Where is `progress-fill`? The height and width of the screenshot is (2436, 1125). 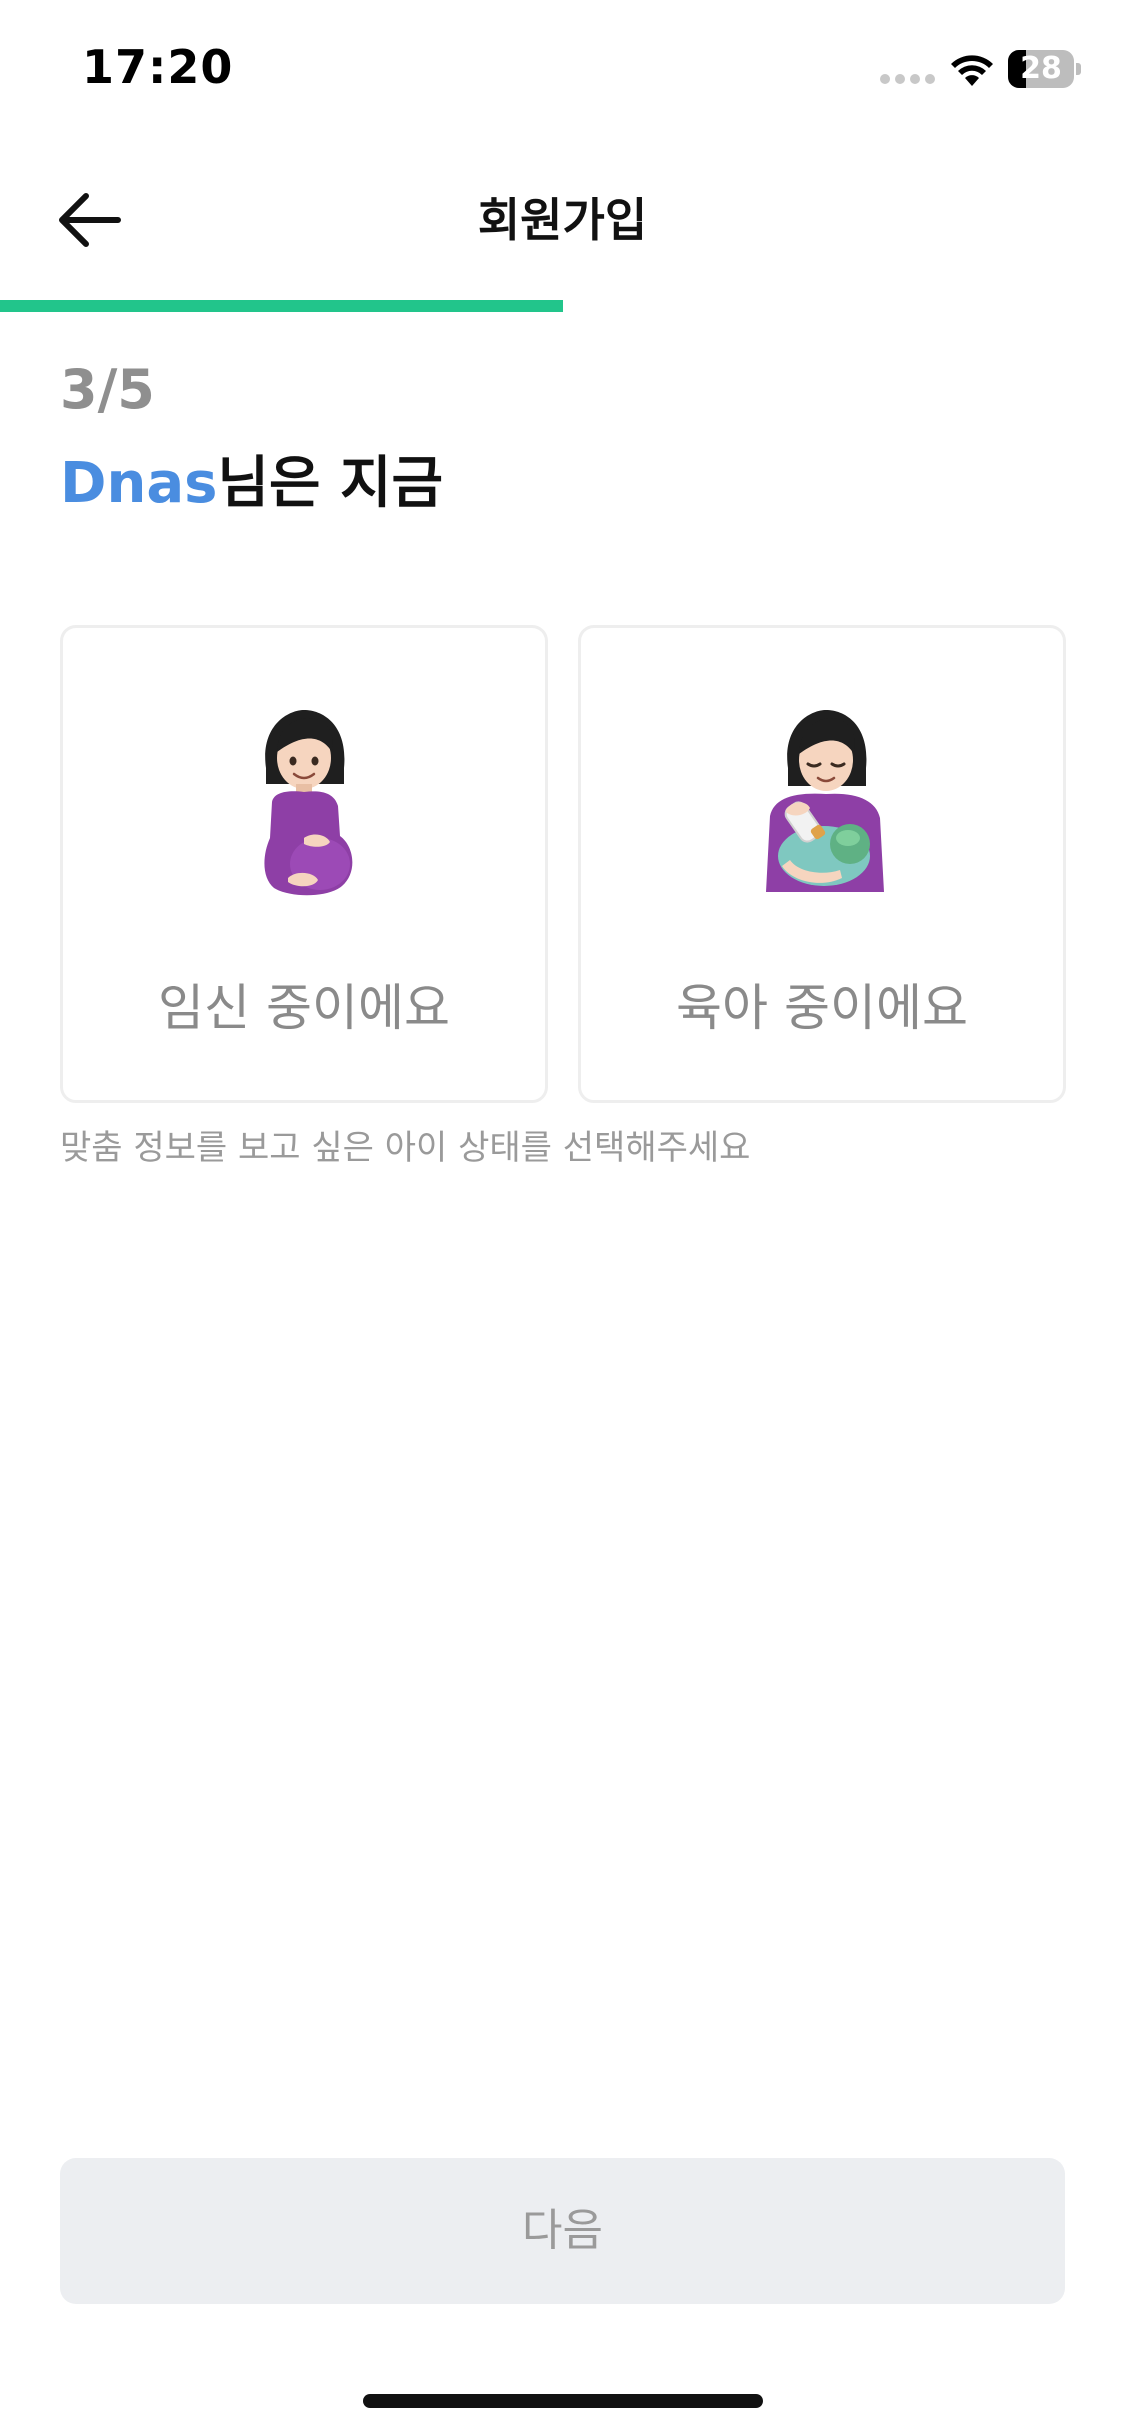 progress-fill is located at coordinates (281, 306).